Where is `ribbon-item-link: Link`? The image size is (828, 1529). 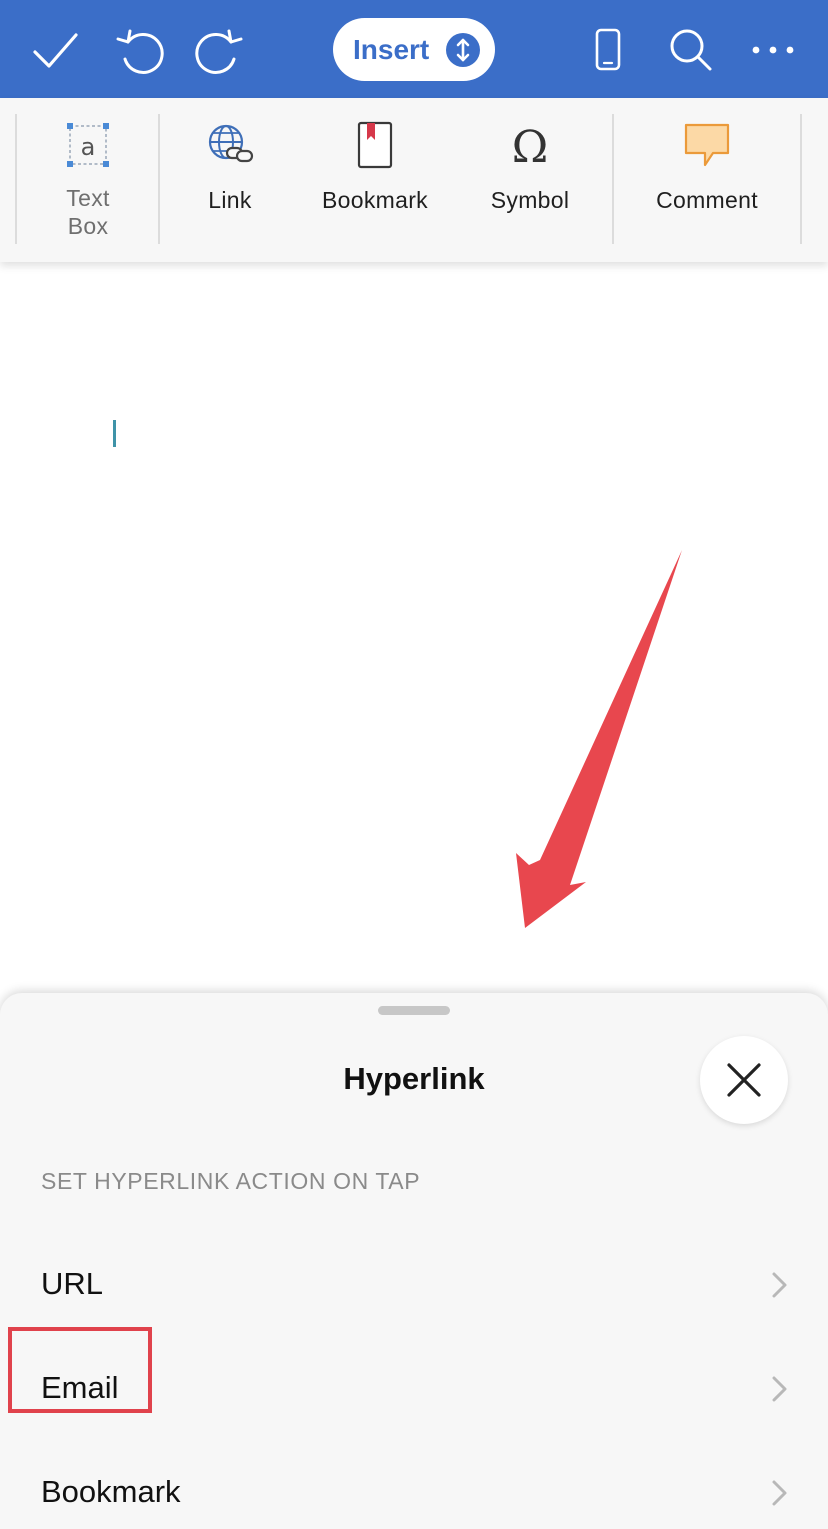 ribbon-item-link: Link is located at coordinates (230, 180).